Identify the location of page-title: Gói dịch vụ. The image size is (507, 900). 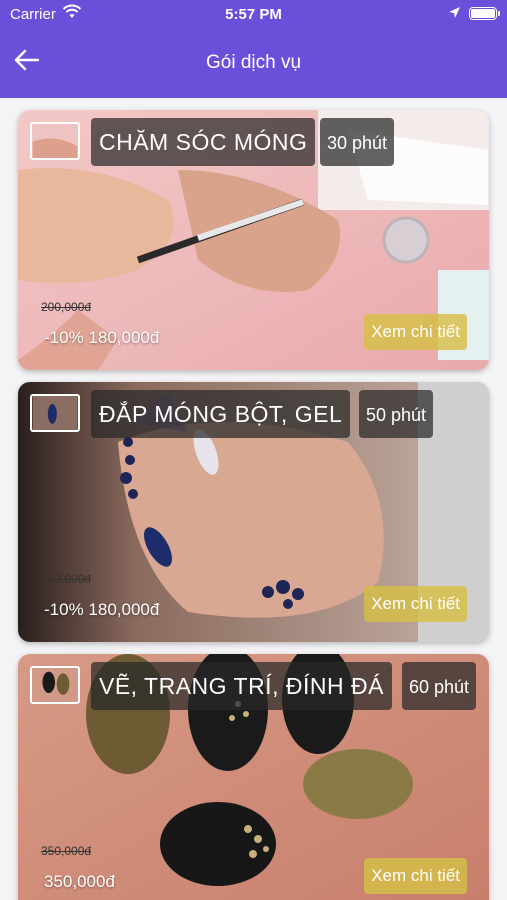
(253, 62).